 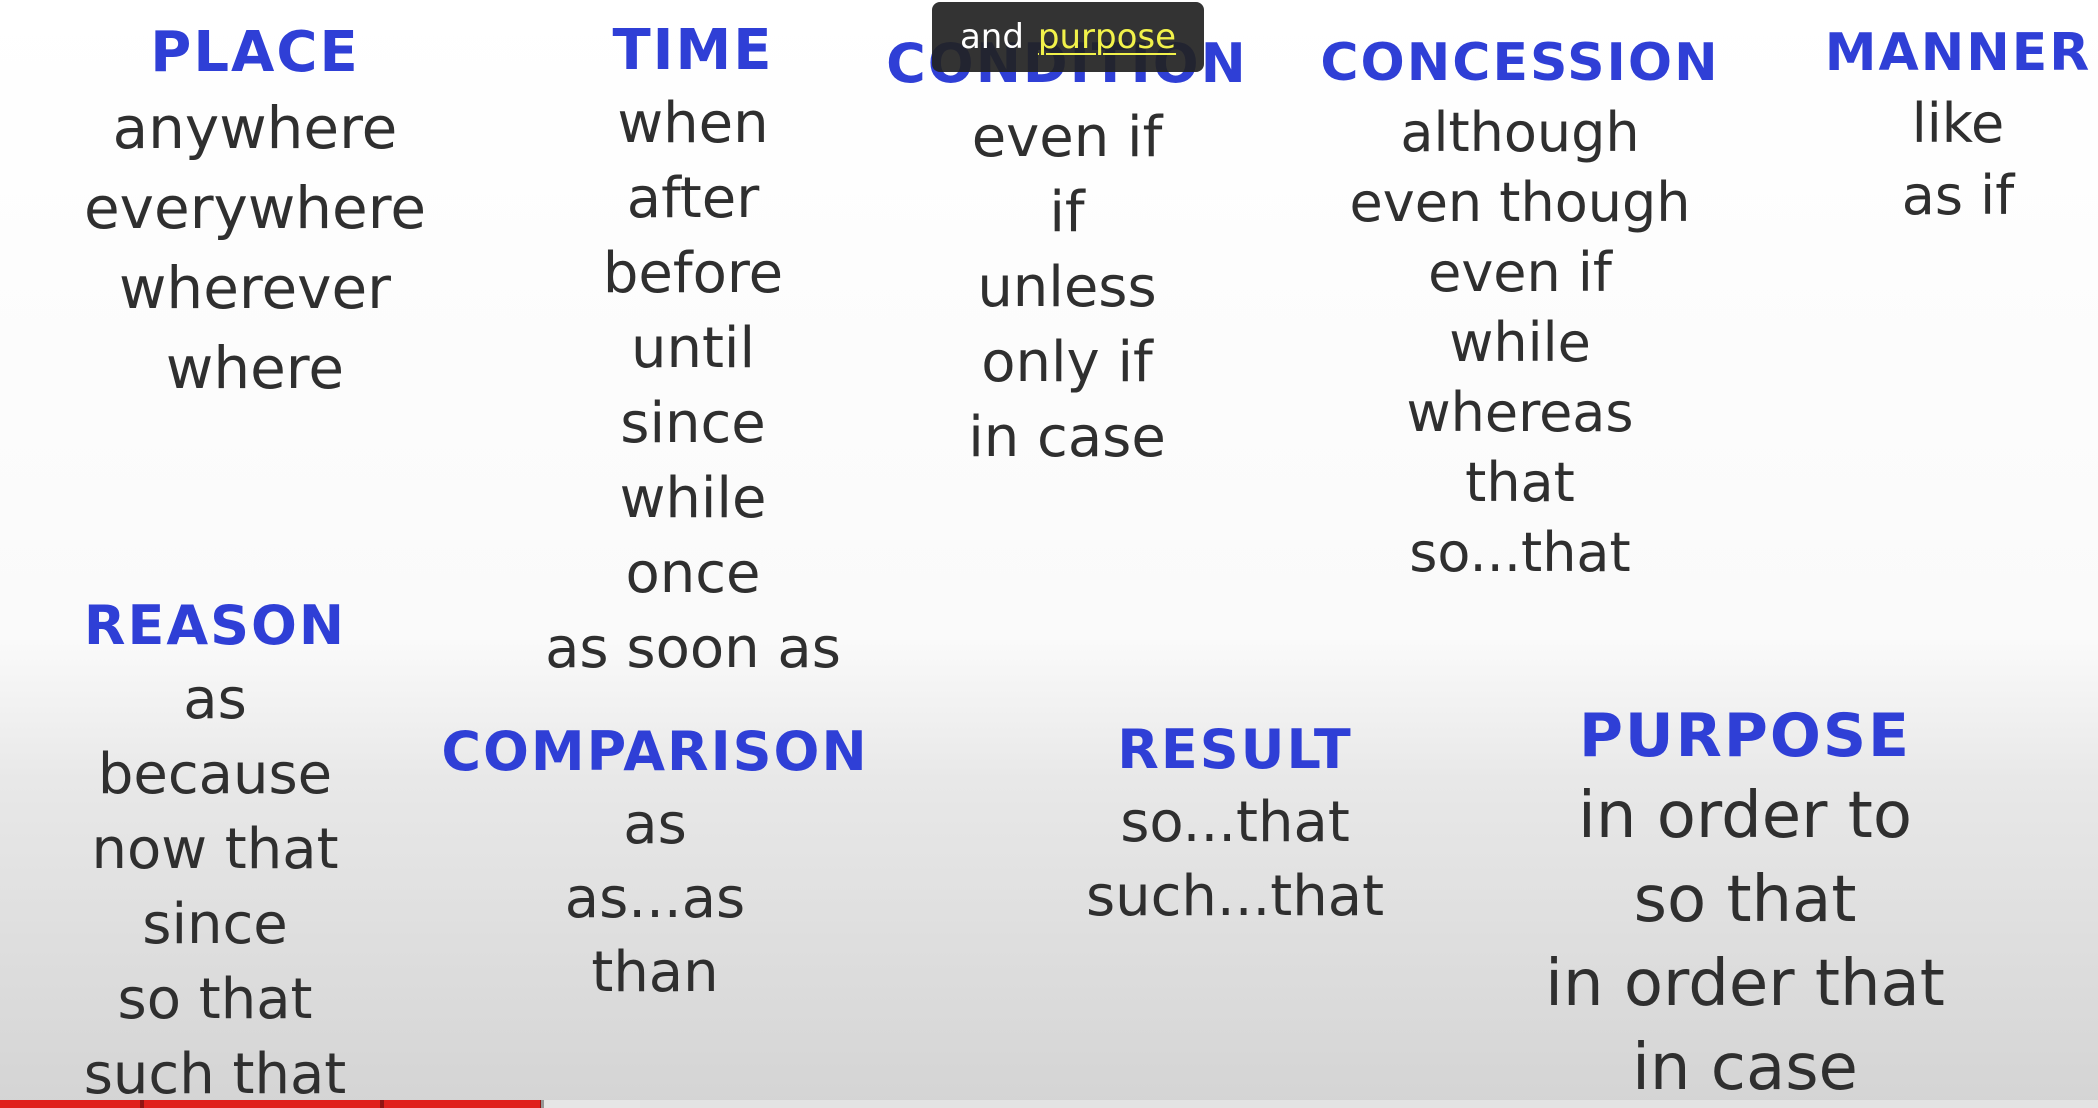 I want to click on word-item: as soon as, so click(x=693, y=648).